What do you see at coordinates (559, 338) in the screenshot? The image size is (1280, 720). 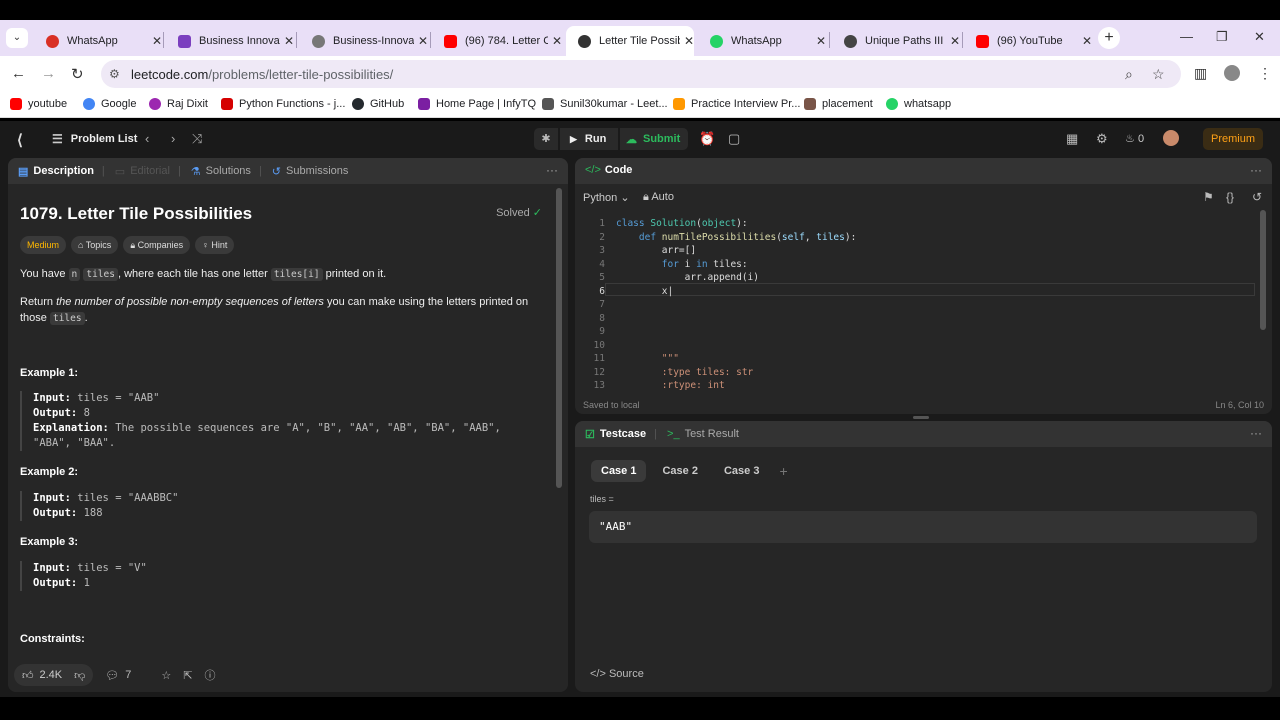 I see `description-scrollbar` at bounding box center [559, 338].